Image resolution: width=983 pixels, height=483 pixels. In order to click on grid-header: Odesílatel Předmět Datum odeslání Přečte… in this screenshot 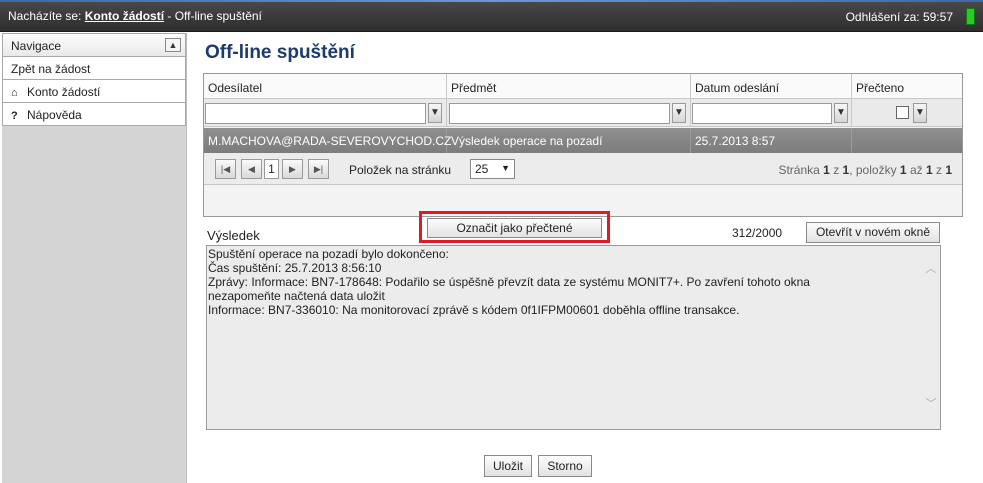, I will do `click(583, 86)`.